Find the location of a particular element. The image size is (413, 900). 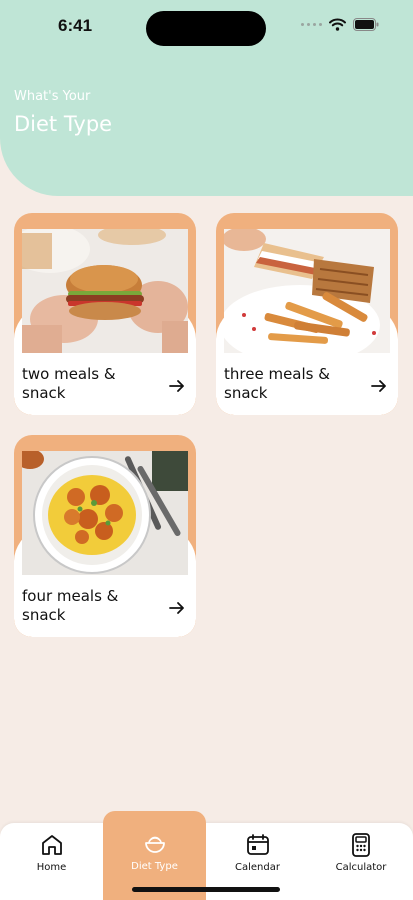

nav-label: Calculator is located at coordinates (361, 867).